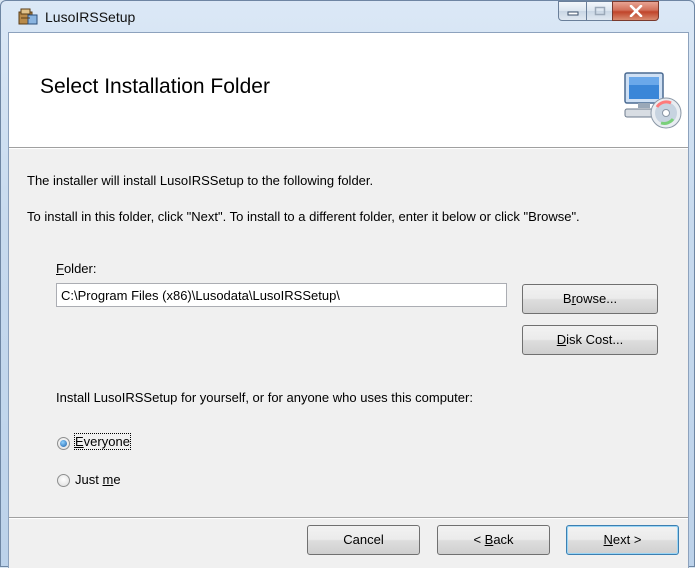 This screenshot has height=568, width=695. I want to click on close-icon, so click(635, 11).